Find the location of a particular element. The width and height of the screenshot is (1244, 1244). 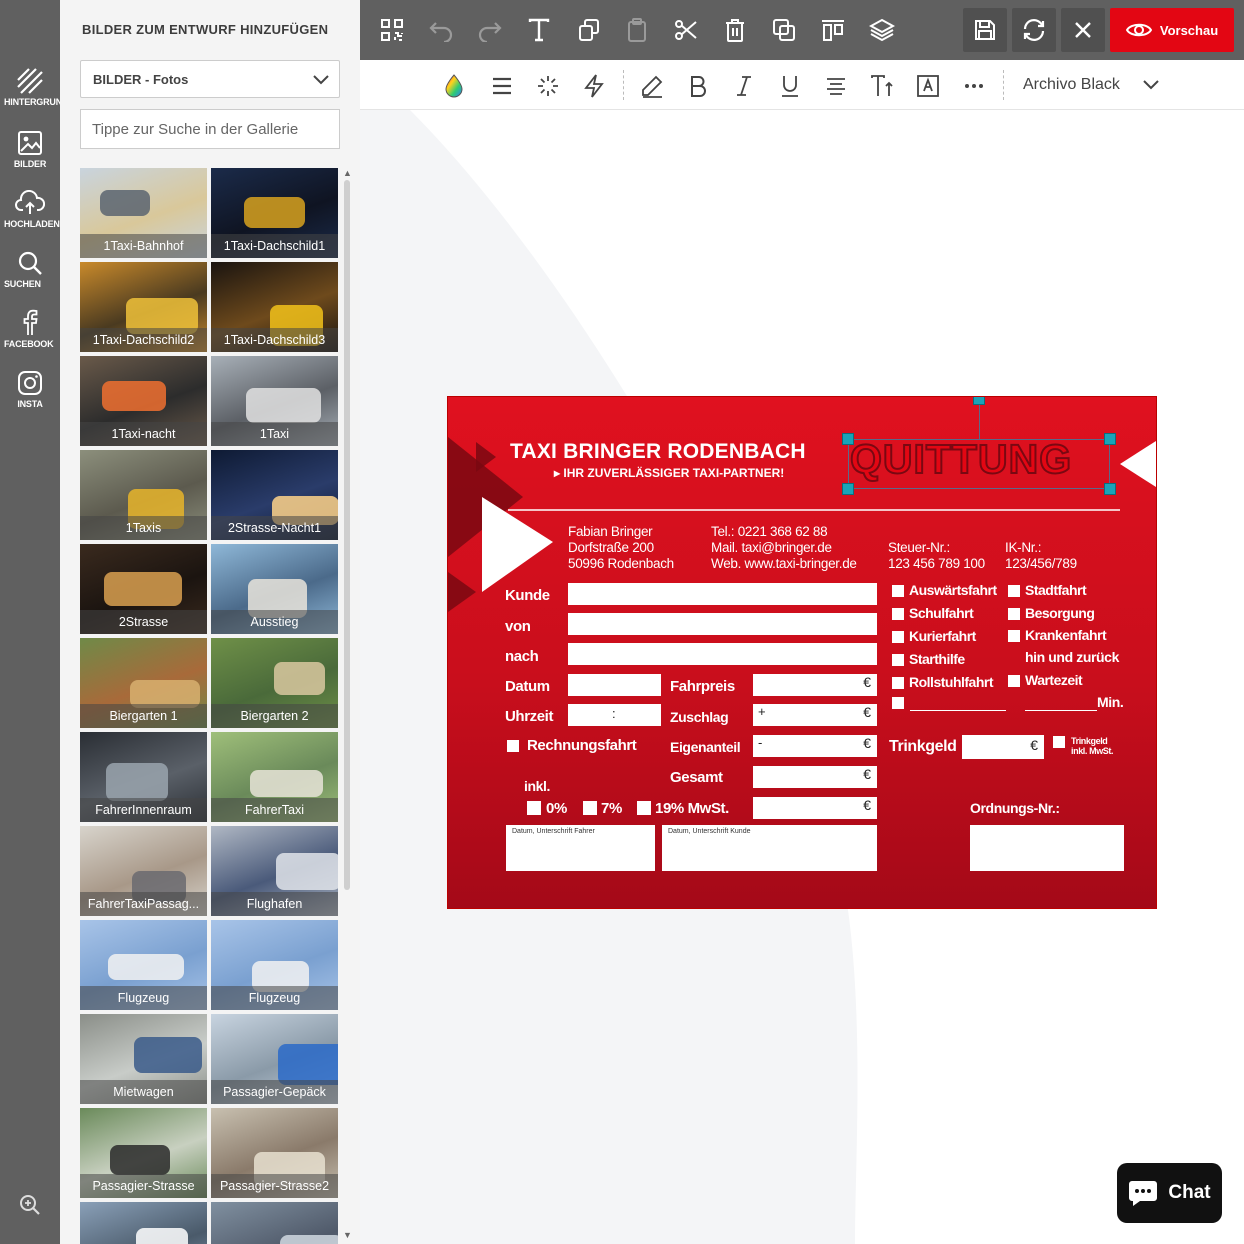

label-vat7: 7% is located at coordinates (611, 808).